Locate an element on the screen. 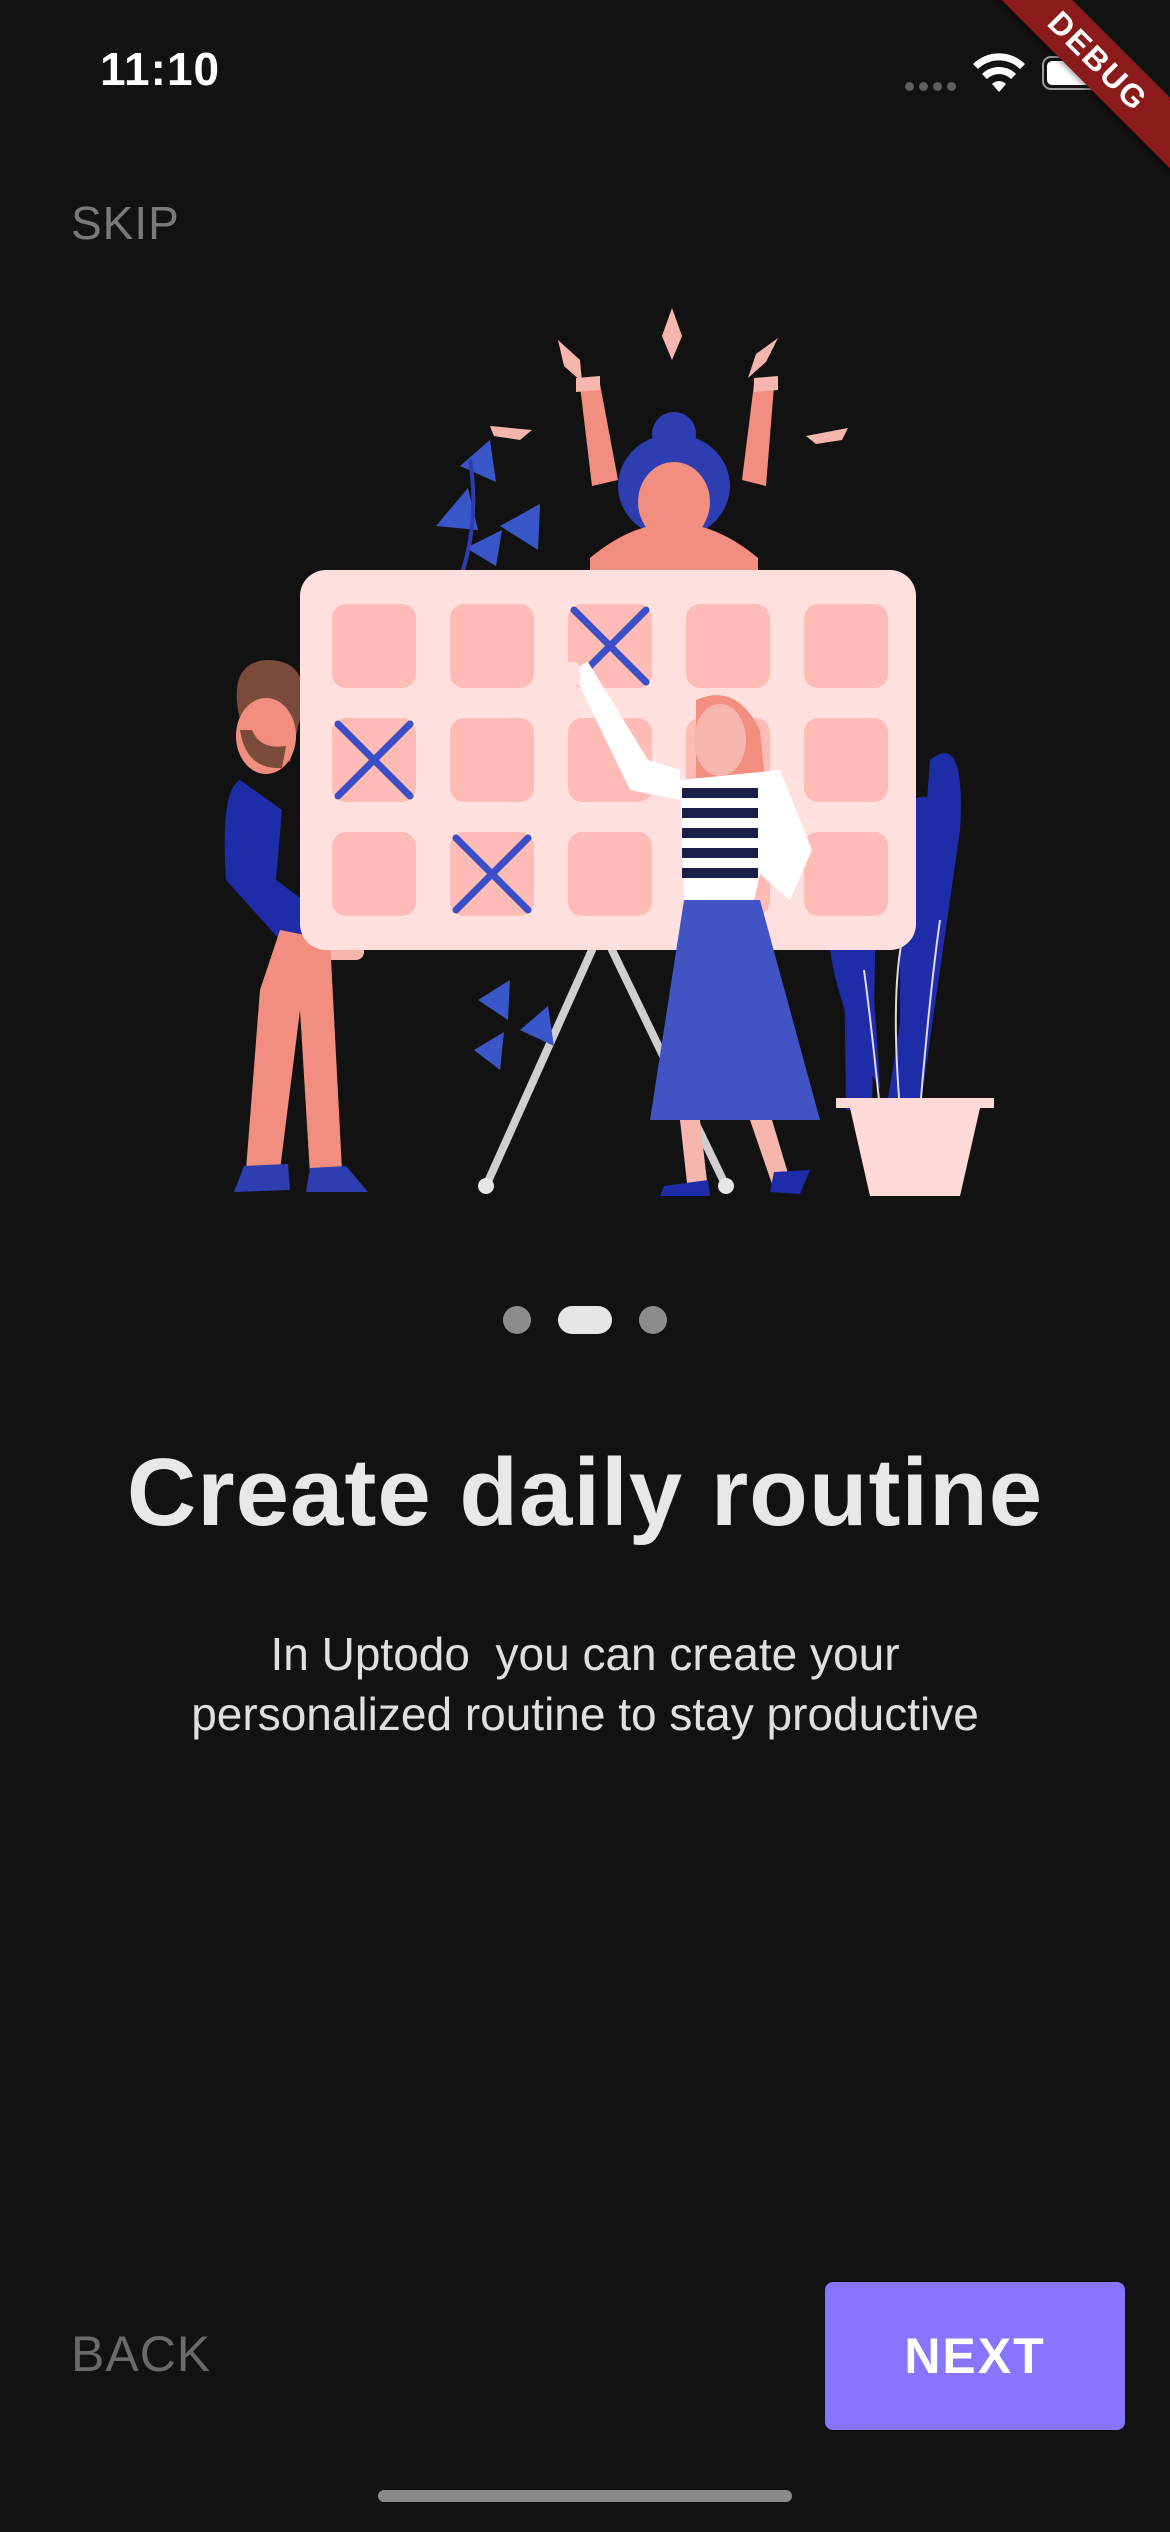 The height and width of the screenshot is (2532, 1170). description-line: personalized routine to stay productive is located at coordinates (585, 1714).